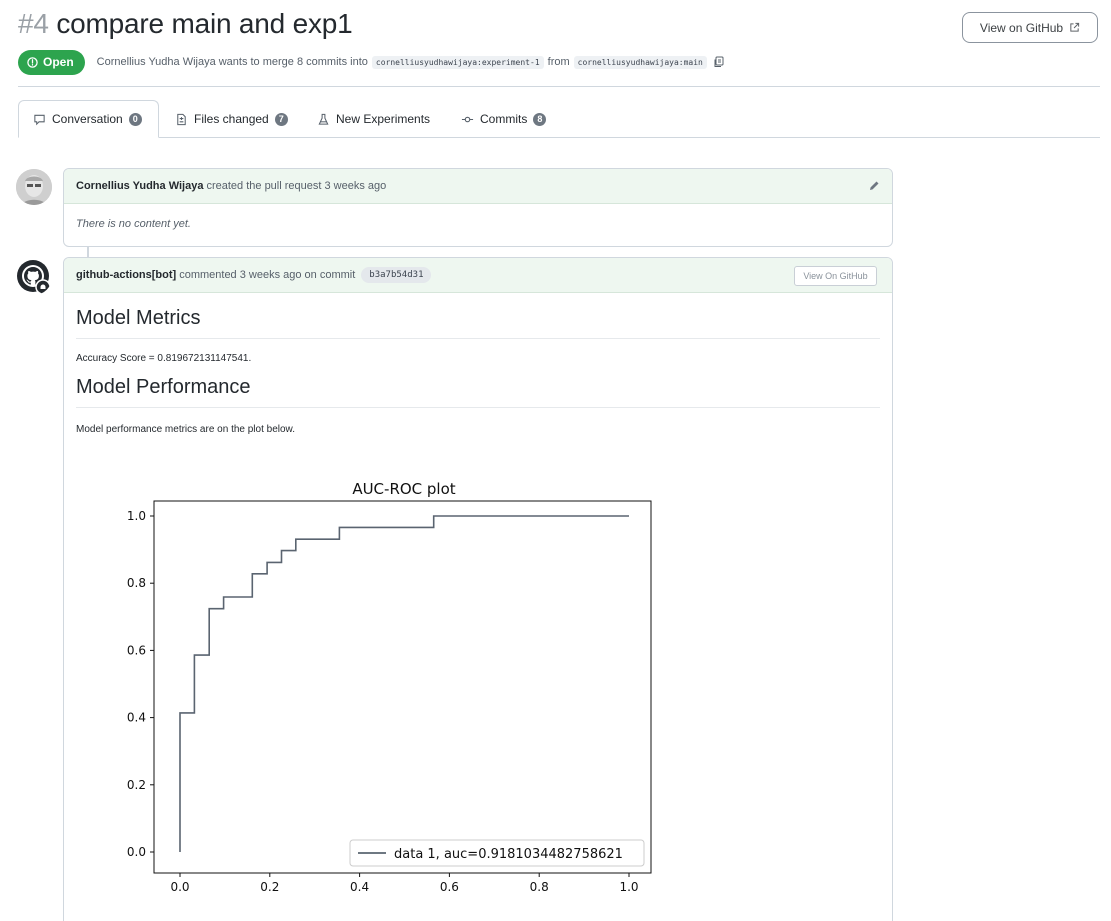 This screenshot has width=1111, height=921. Describe the element at coordinates (164, 358) in the screenshot. I see `accuracy-text: Accuracy Score = 0.819672131147541.` at that location.